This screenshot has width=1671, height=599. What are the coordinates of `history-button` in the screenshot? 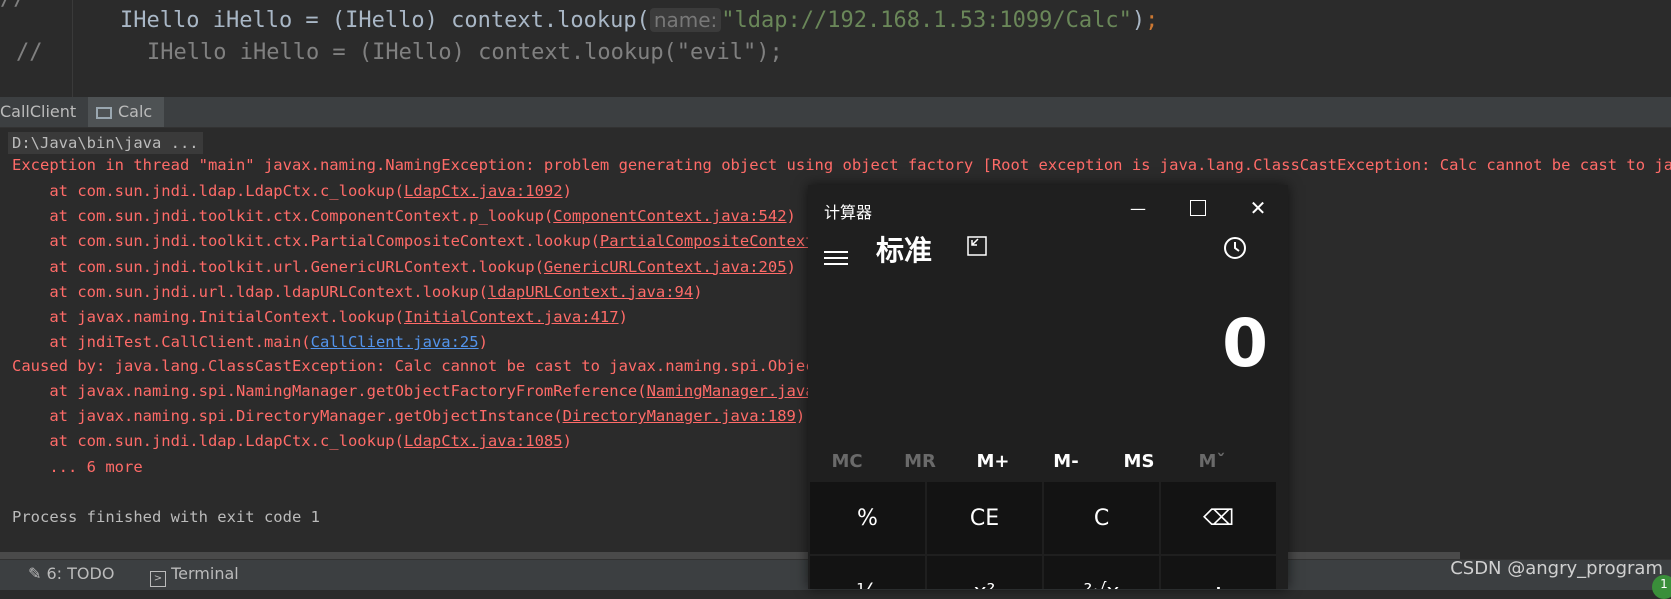 It's located at (1235, 250).